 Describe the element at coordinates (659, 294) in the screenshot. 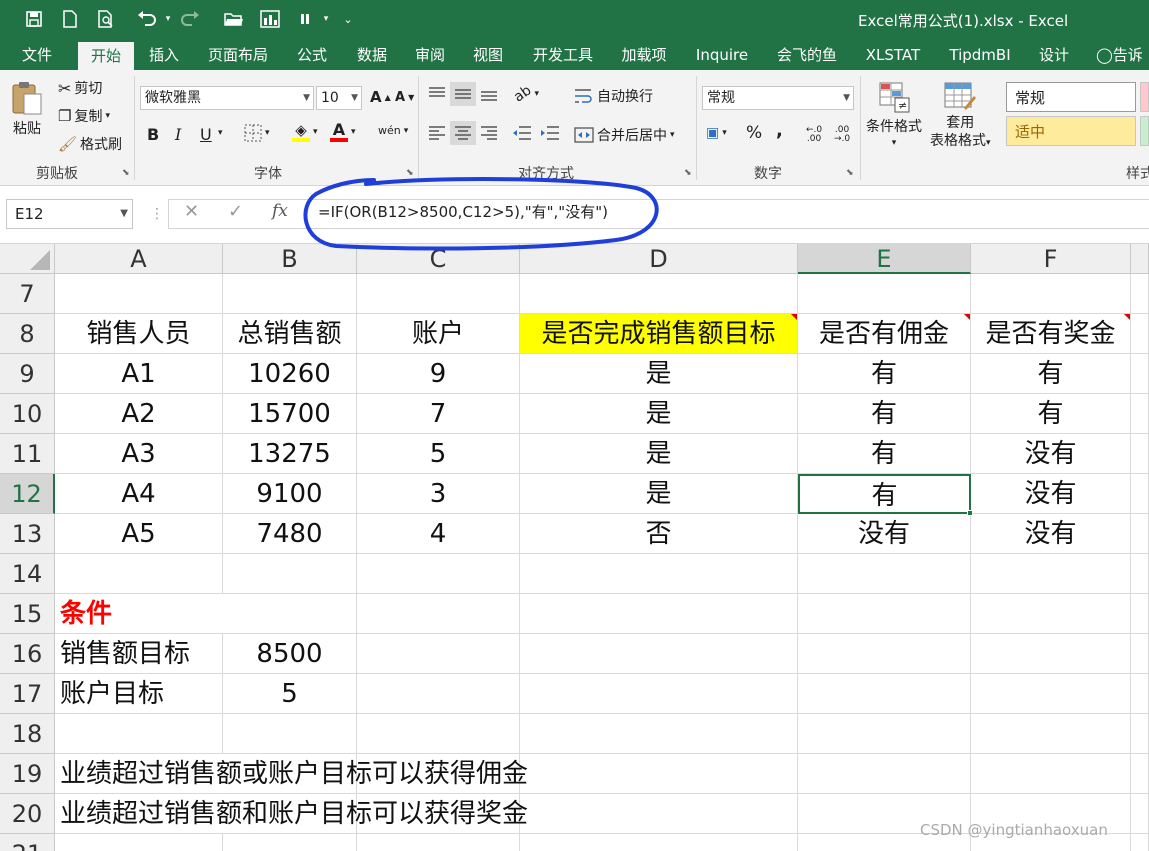

I see `cell-d7` at that location.